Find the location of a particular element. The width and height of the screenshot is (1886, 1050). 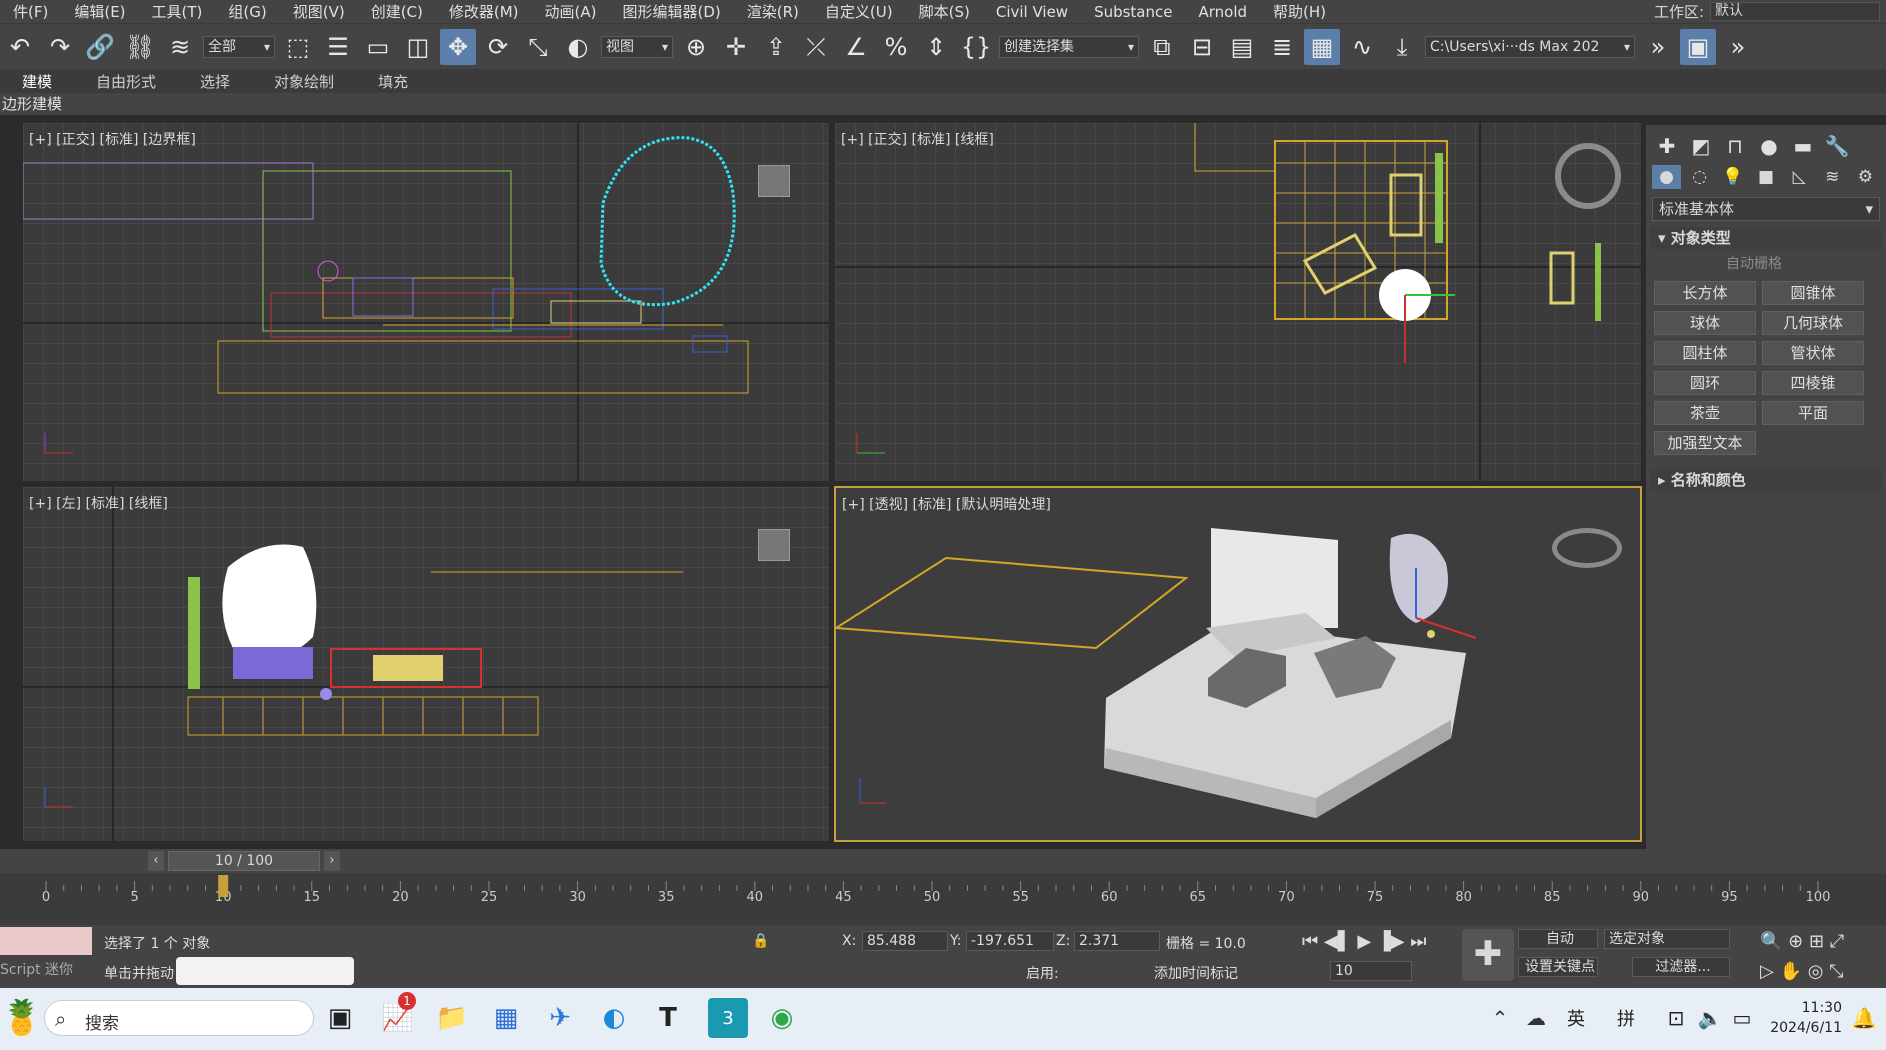

edit-named-sel-icon: {} is located at coordinates (976, 47).